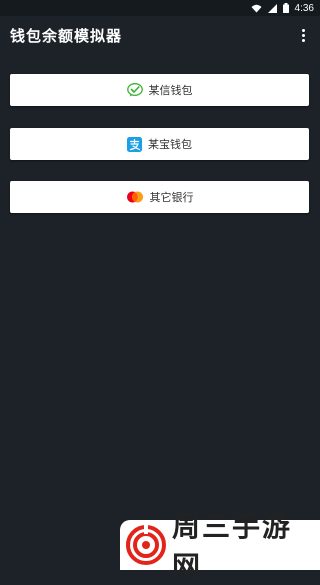 The image size is (320, 585). I want to click on app-title: 钱包余额模拟器, so click(66, 35).